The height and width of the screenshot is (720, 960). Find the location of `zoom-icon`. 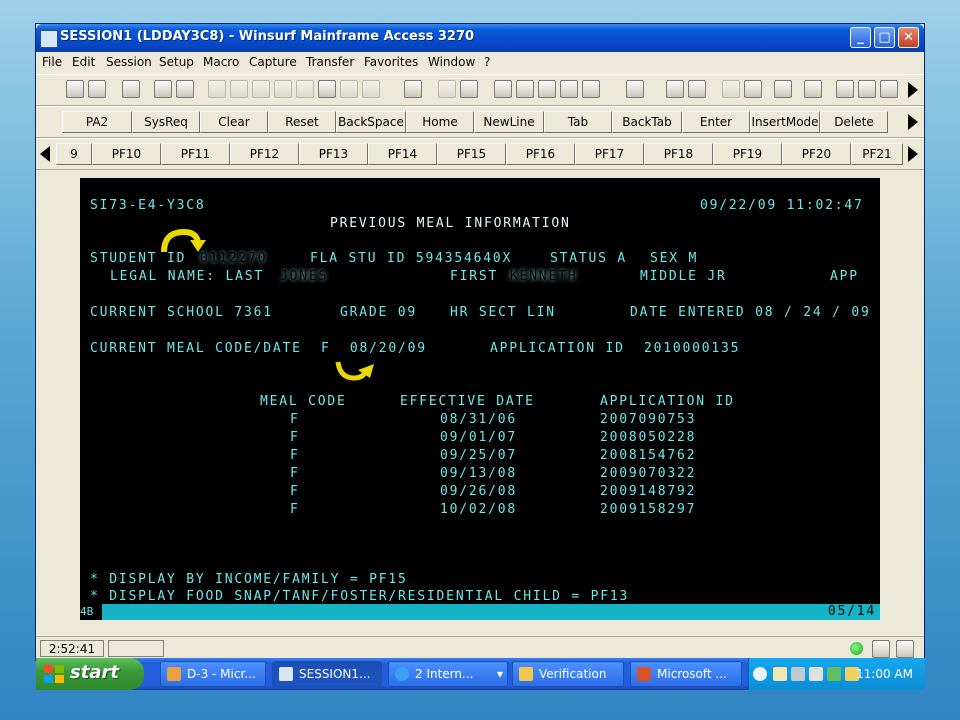

zoom-icon is located at coordinates (783, 89).